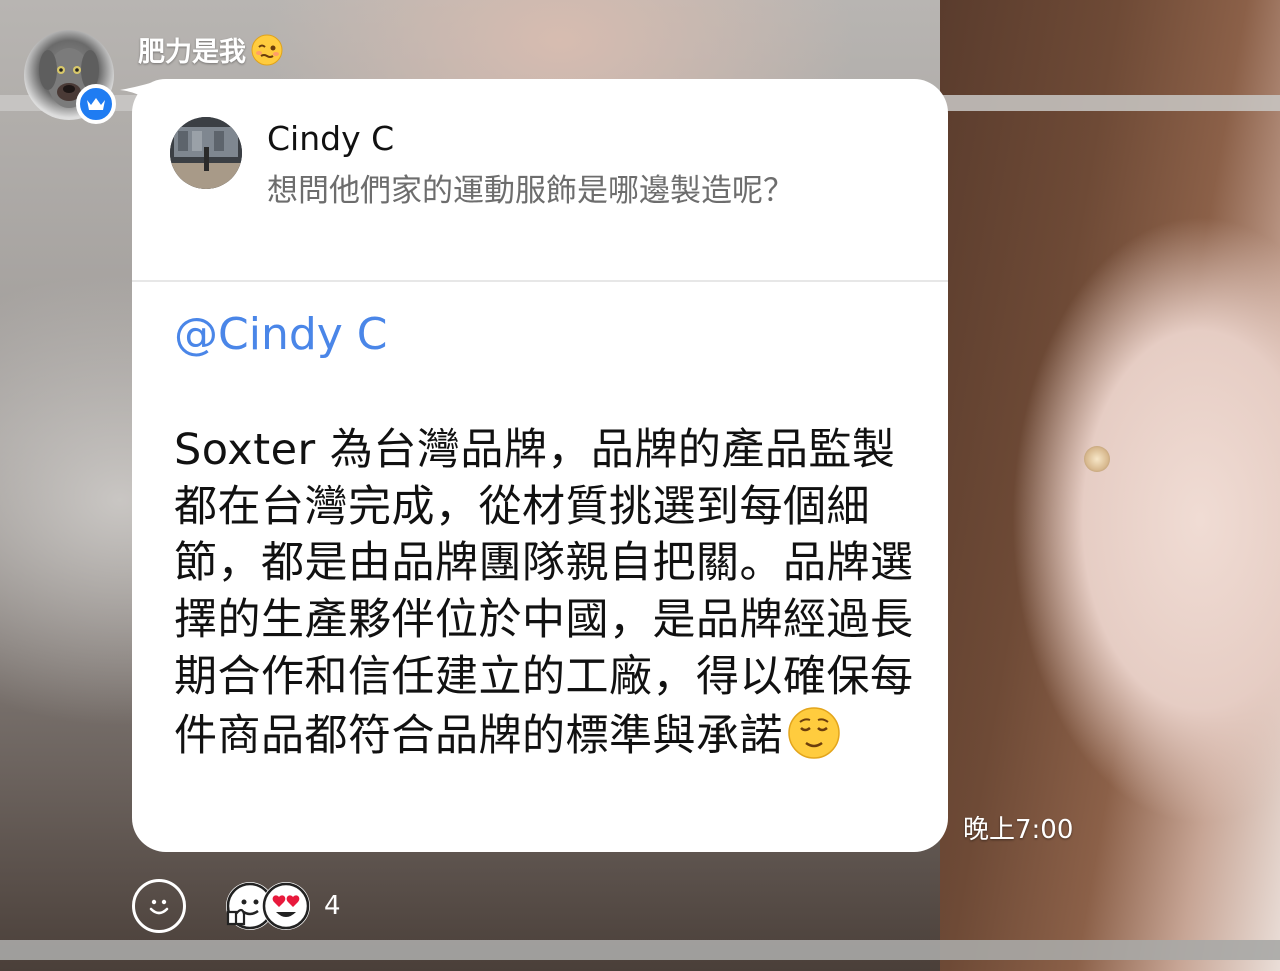 Image resolution: width=1280 pixels, height=971 pixels. I want to click on smiley-add-reaction-icon, so click(159, 907).